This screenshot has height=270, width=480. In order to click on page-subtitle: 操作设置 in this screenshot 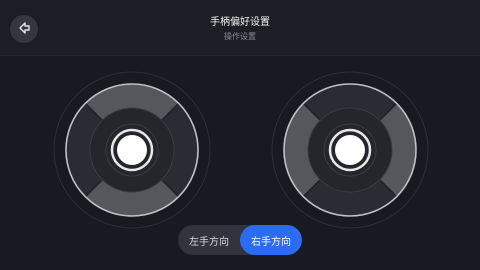, I will do `click(240, 36)`.